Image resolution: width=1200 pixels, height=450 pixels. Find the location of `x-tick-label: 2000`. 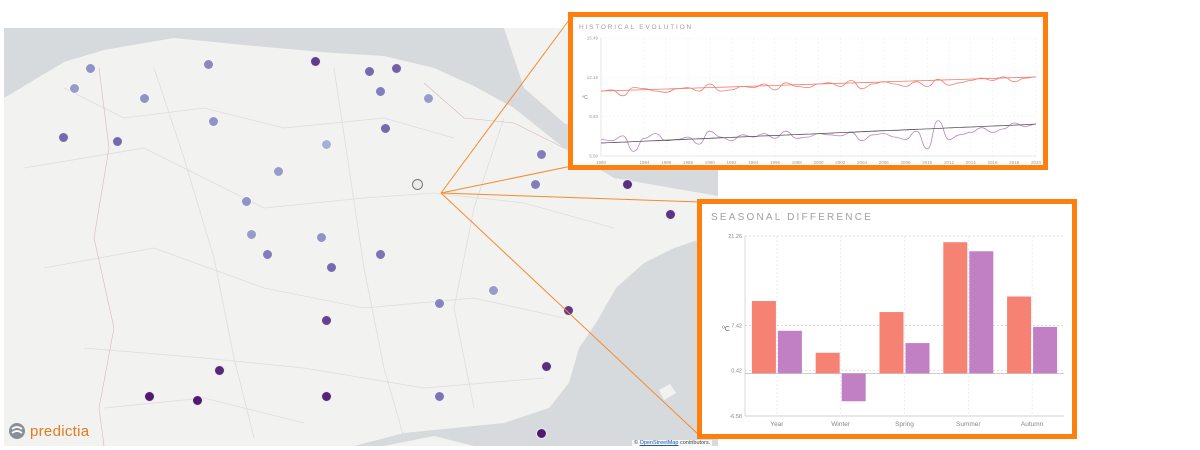

x-tick-label: 2000 is located at coordinates (818, 162).